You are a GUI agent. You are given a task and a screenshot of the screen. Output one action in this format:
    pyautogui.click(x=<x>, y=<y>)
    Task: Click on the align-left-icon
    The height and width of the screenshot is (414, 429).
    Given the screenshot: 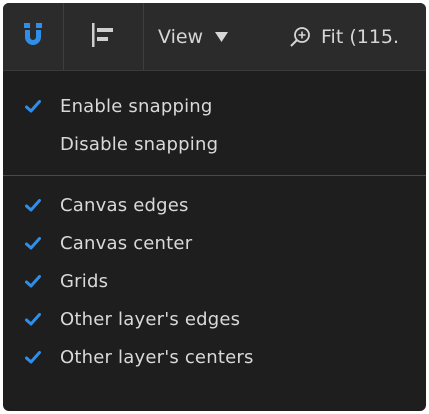 What is the action you would take?
    pyautogui.click(x=103, y=37)
    